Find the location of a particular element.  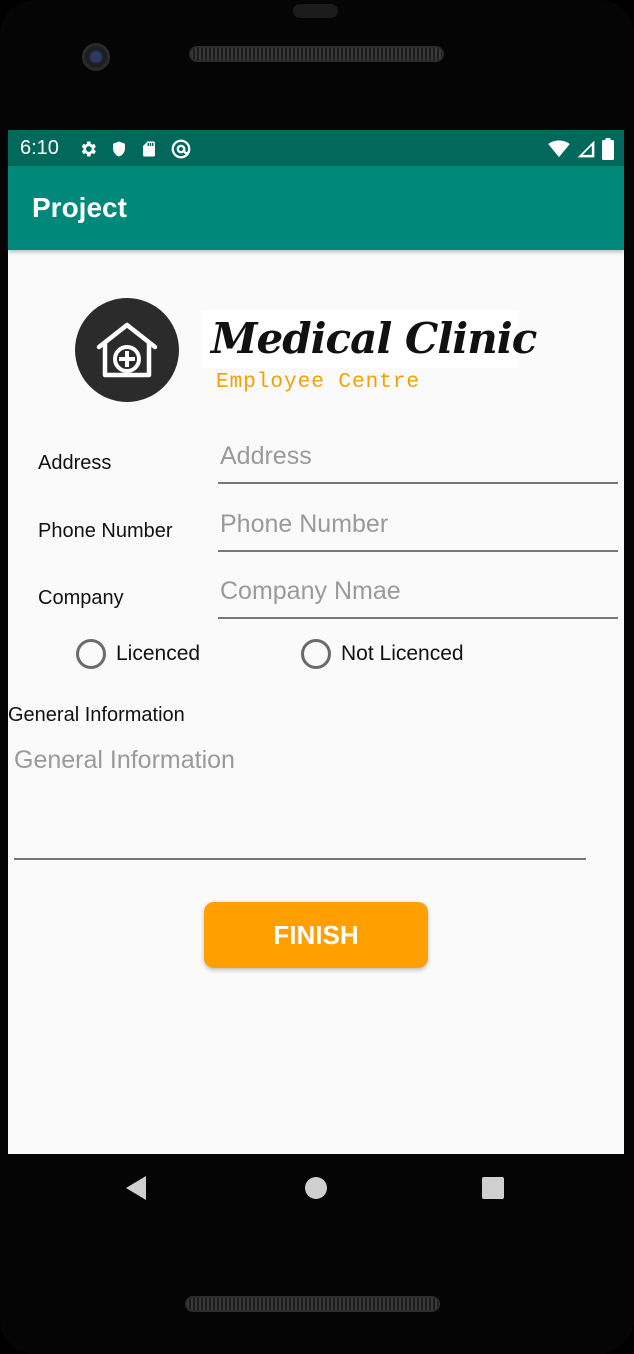

address-label: Address is located at coordinates (75, 463).